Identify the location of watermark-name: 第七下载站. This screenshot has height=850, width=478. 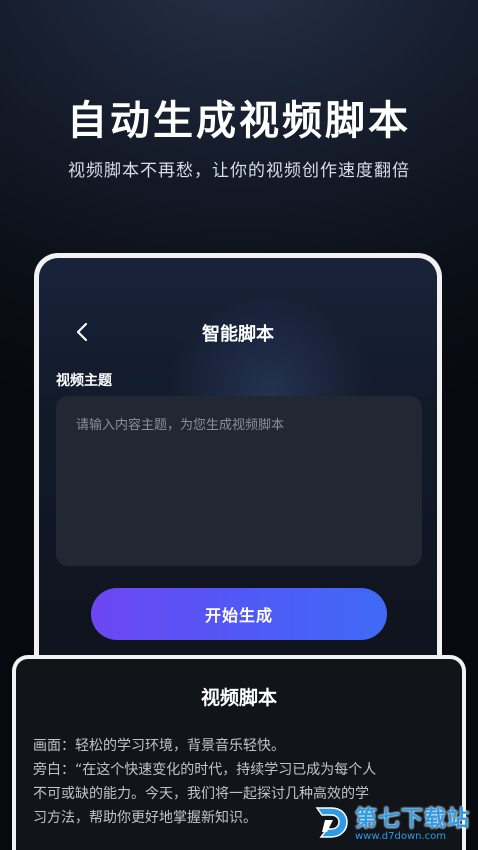
(412, 819).